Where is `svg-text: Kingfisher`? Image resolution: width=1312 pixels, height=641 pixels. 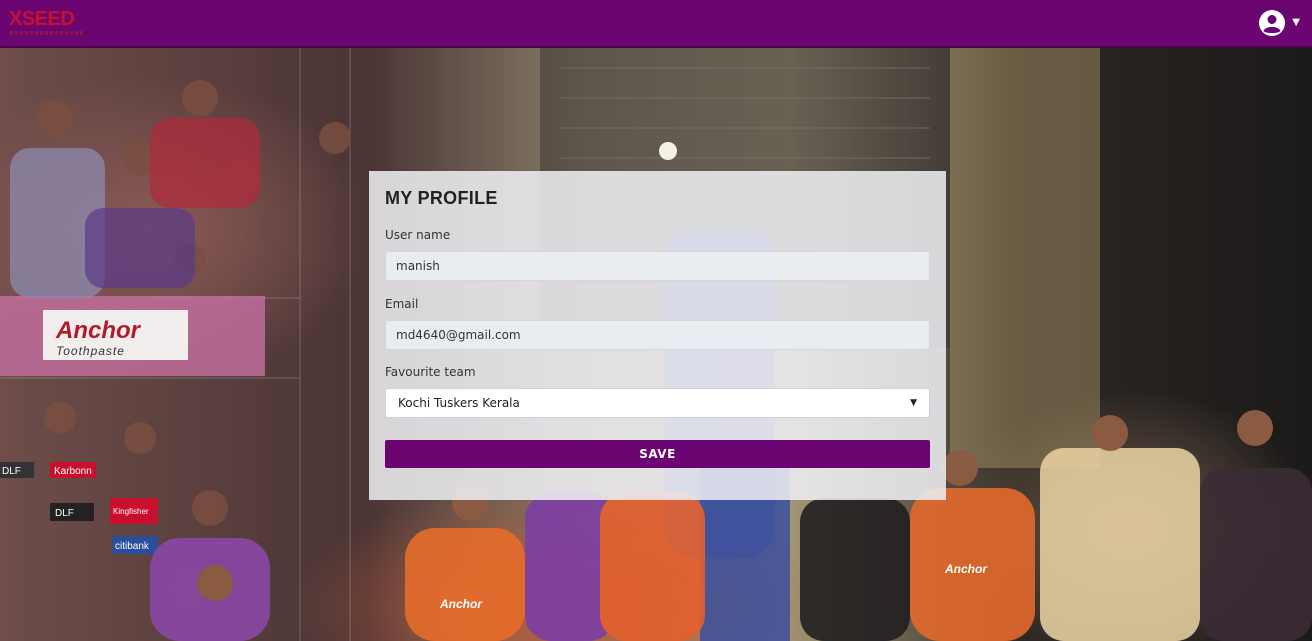 svg-text: Kingfisher is located at coordinates (131, 511).